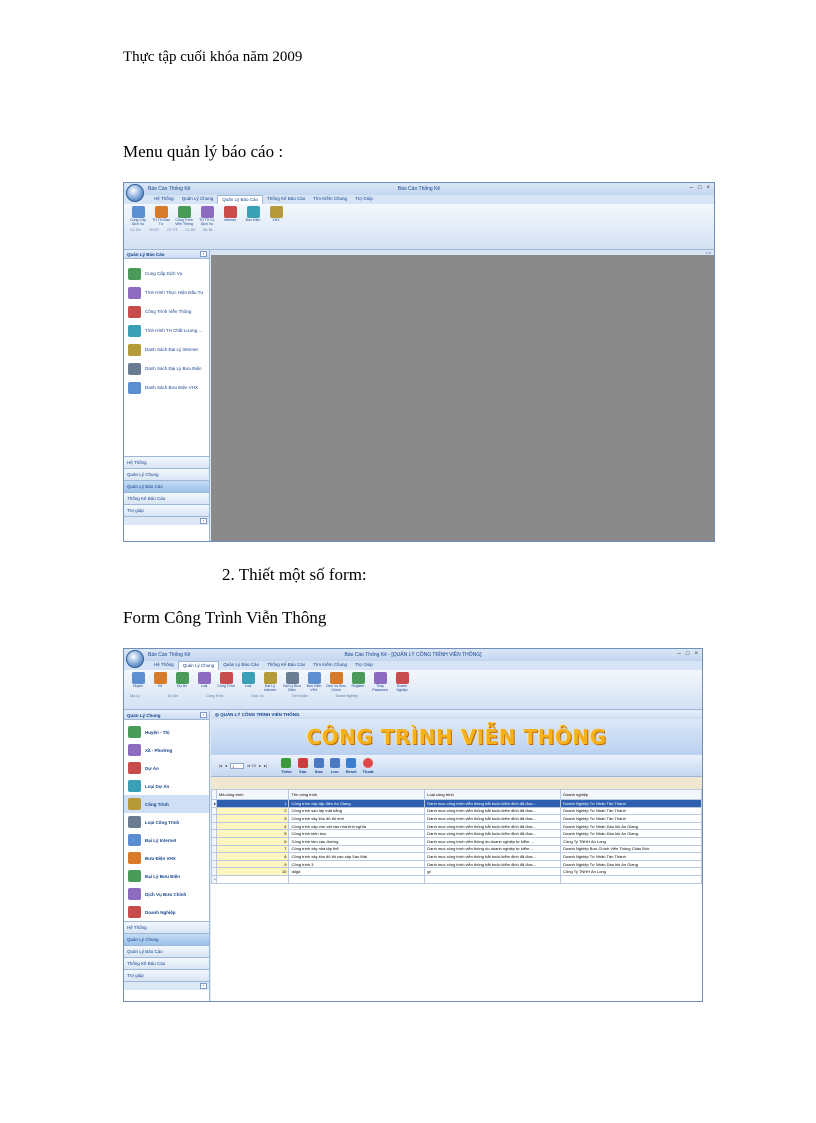  I want to click on cell-id: 4, so click(253, 826).